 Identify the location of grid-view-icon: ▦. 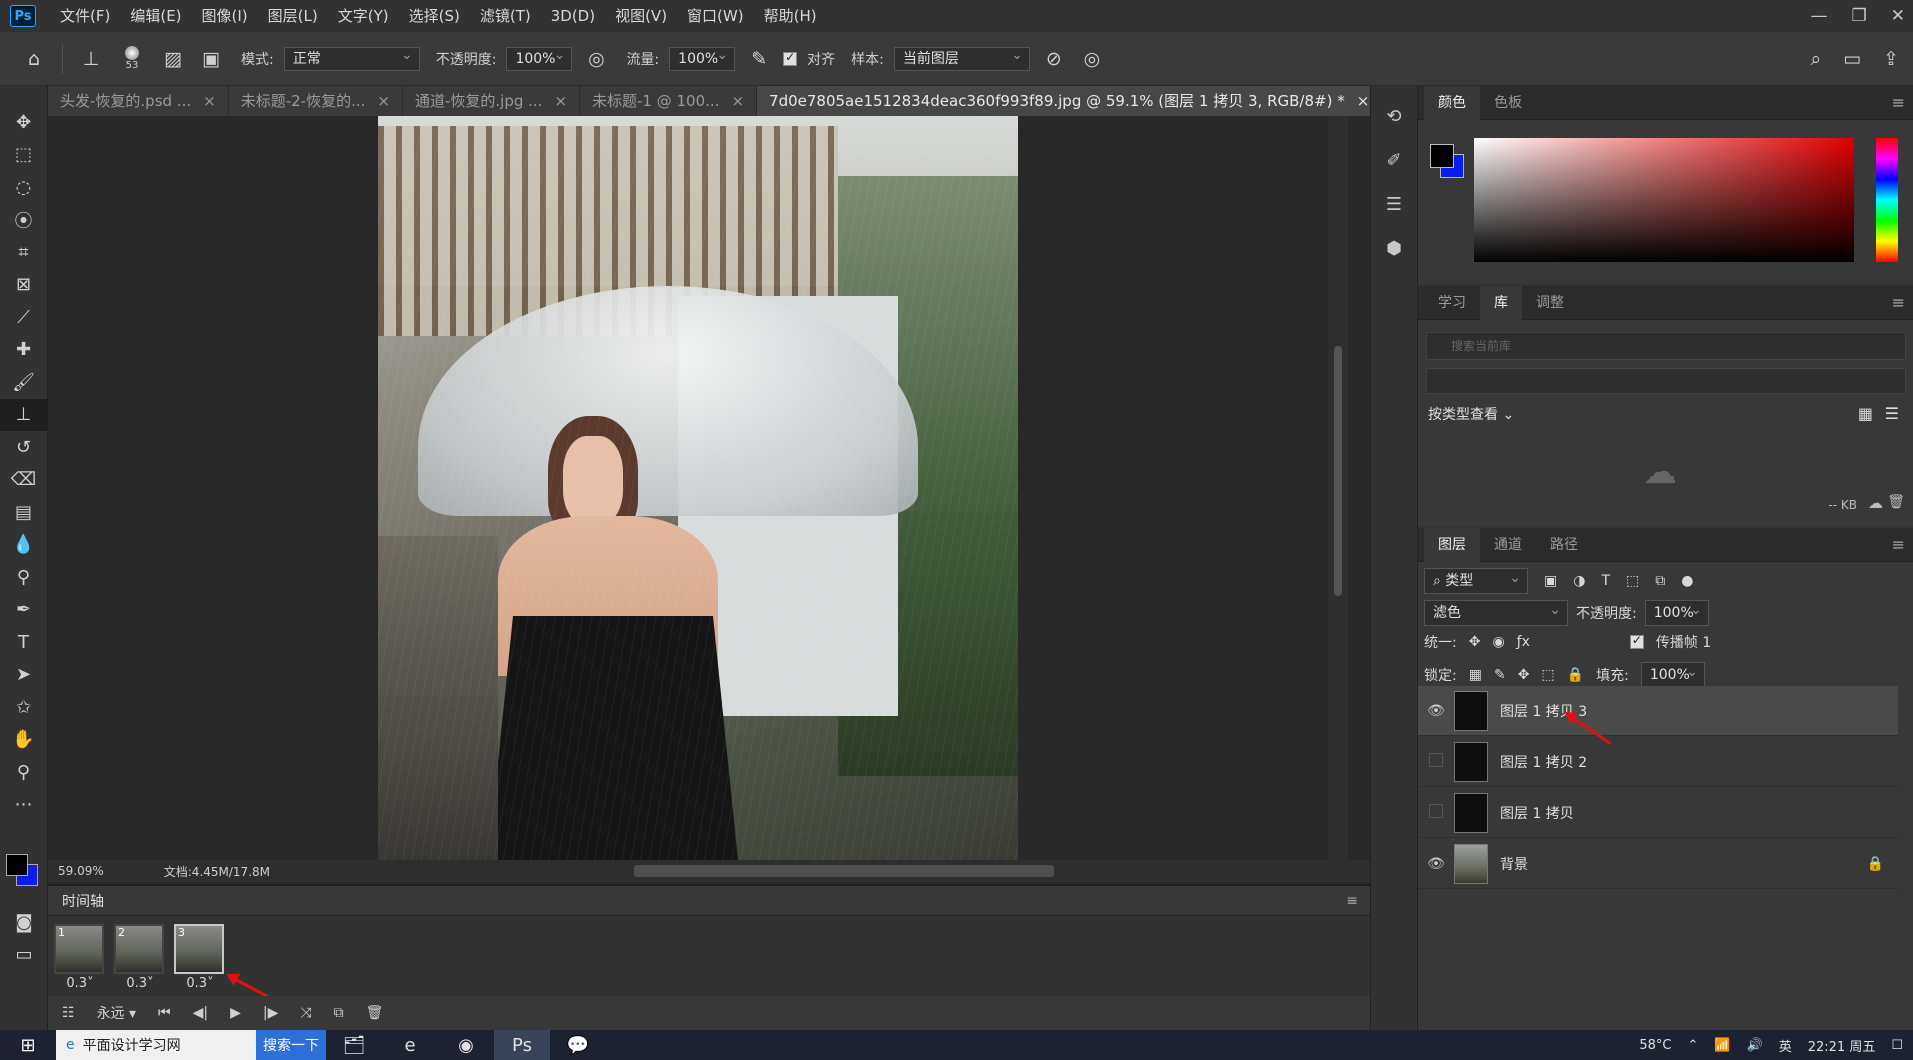
(1865, 413).